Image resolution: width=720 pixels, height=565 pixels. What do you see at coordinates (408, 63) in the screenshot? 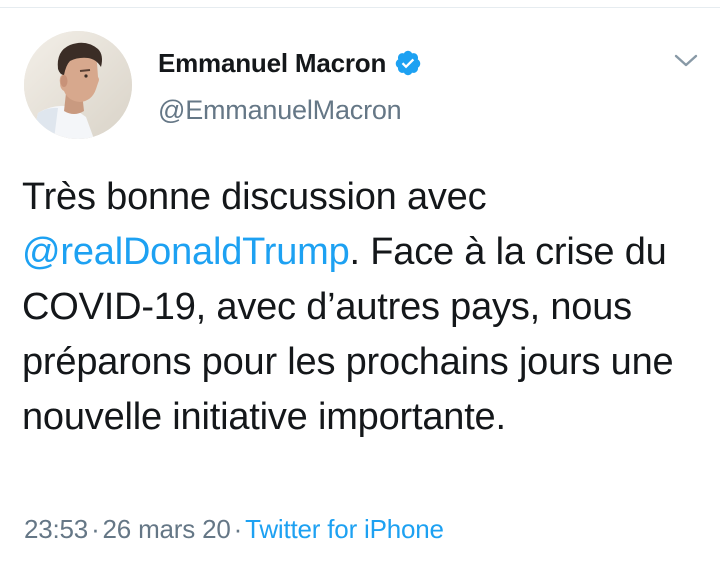
I see `verified-badge-icon` at bounding box center [408, 63].